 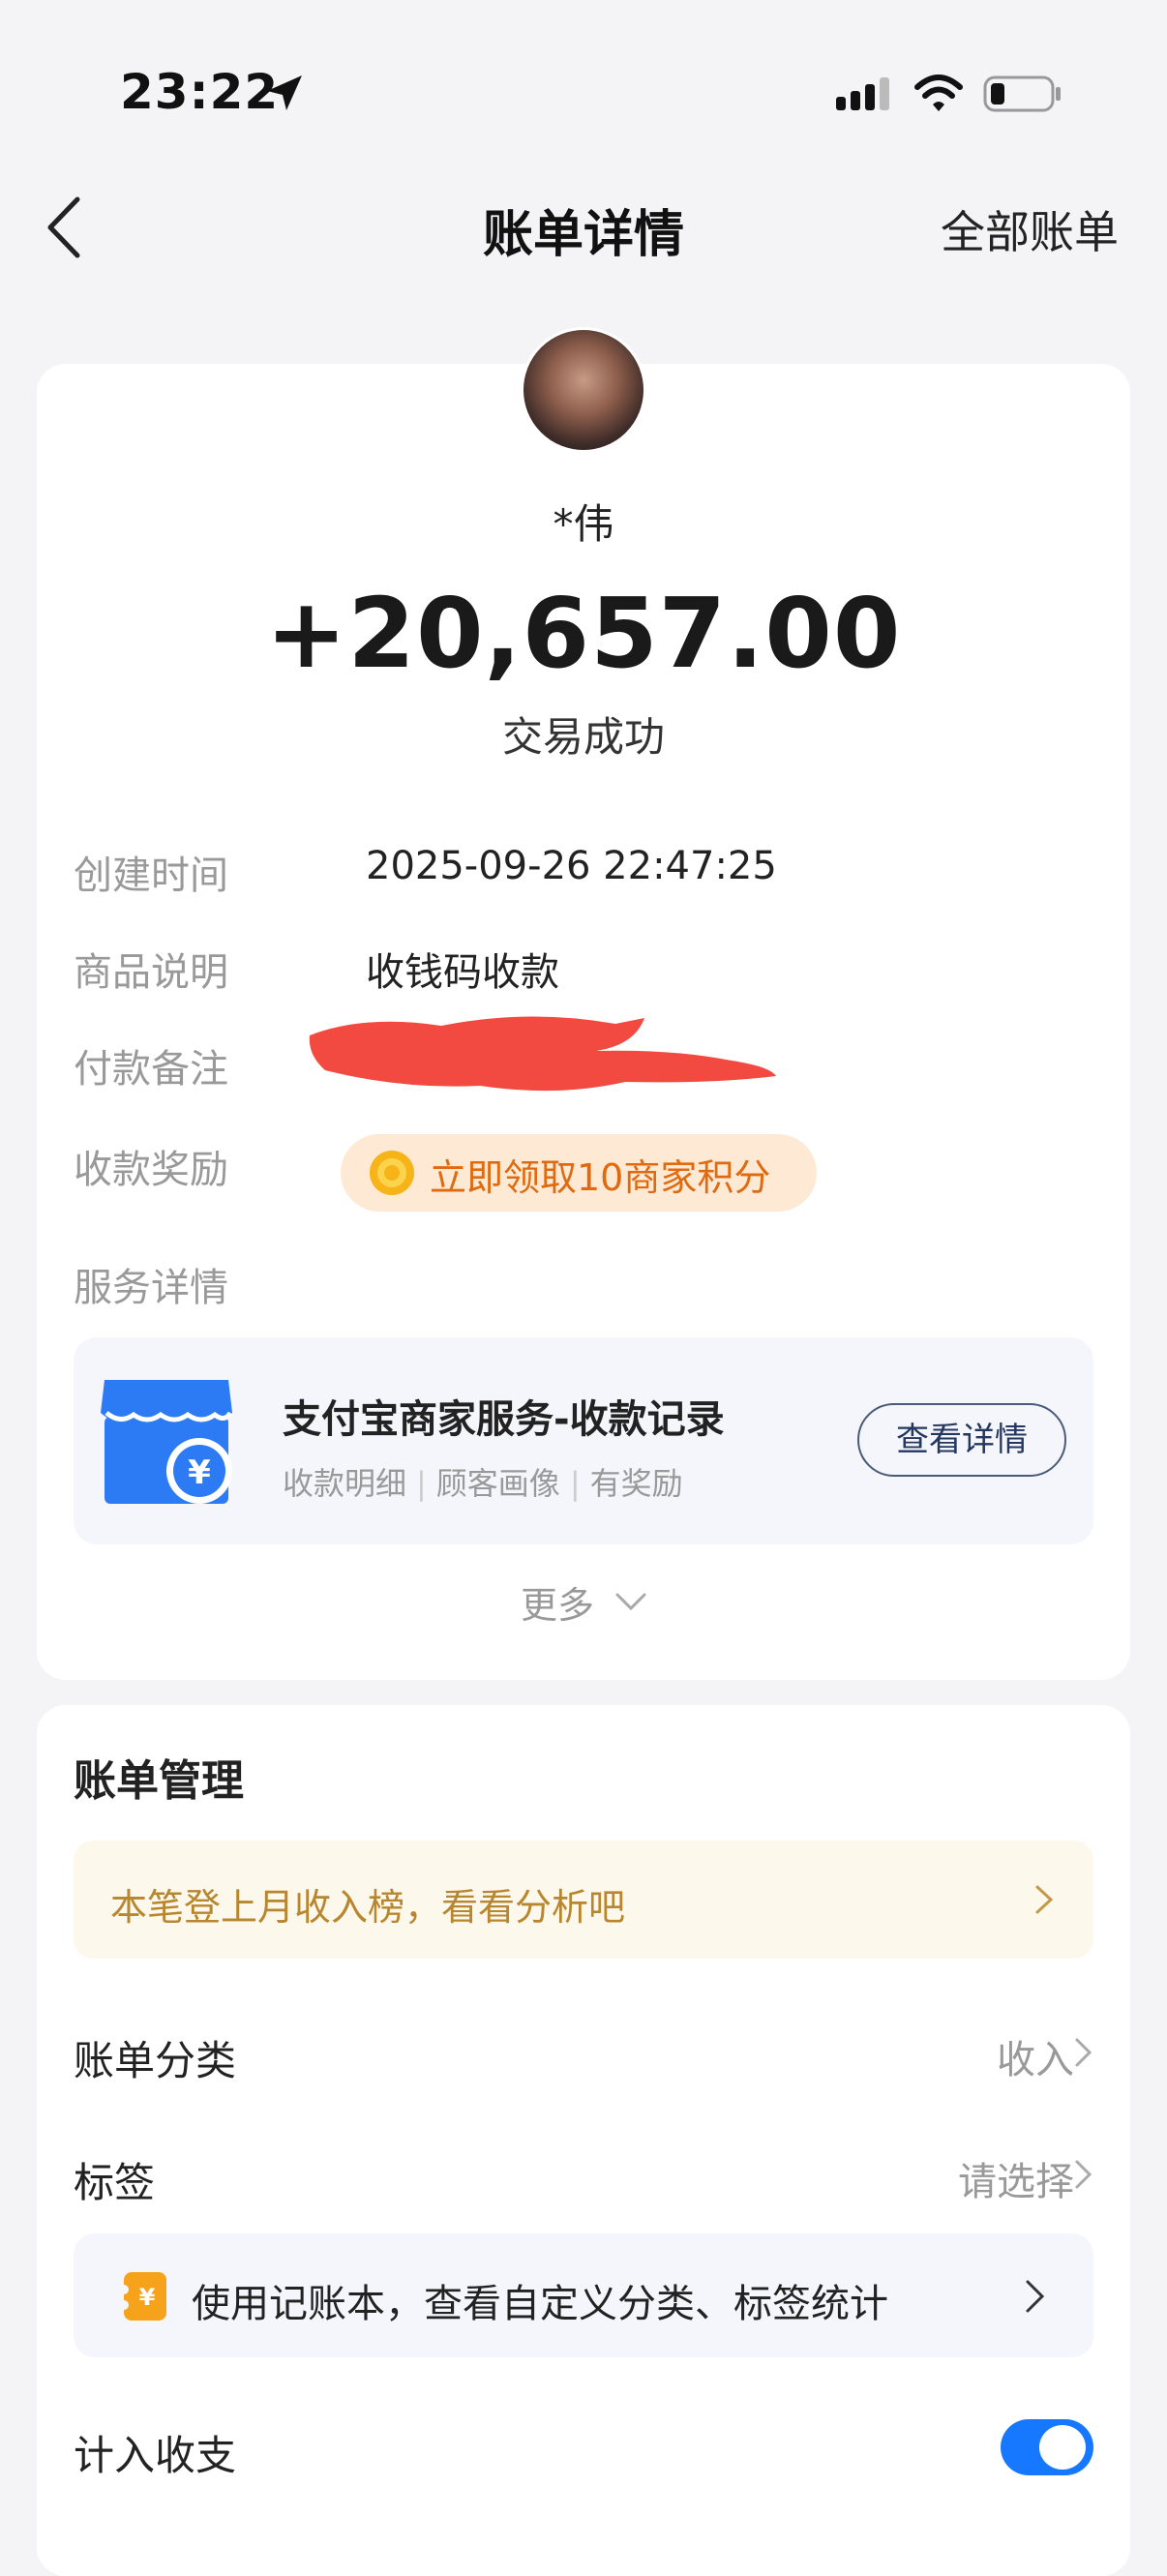 What do you see at coordinates (284, 92) in the screenshot?
I see `location-arrow-icon` at bounding box center [284, 92].